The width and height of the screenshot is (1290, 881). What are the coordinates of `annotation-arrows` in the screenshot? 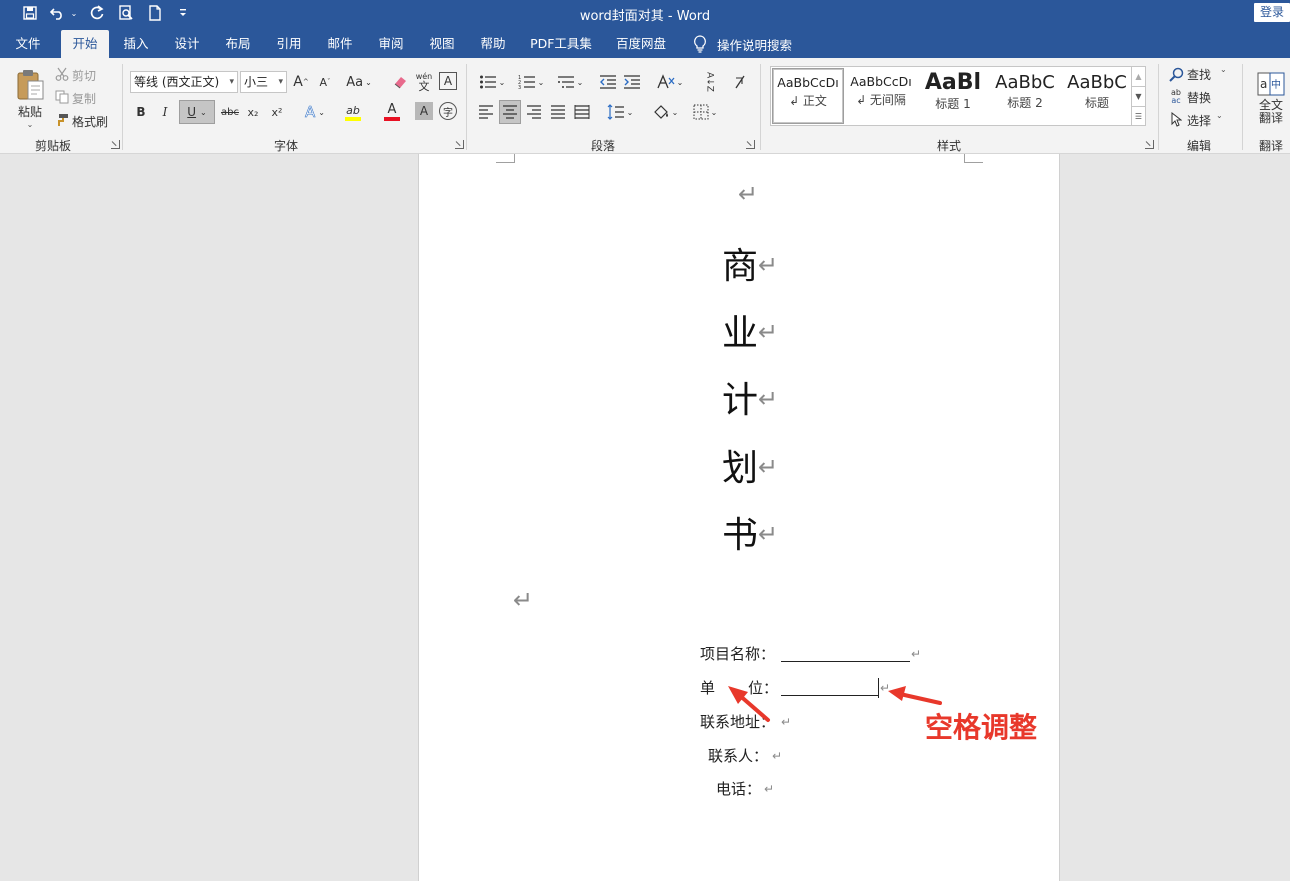 It's located at (835, 704).